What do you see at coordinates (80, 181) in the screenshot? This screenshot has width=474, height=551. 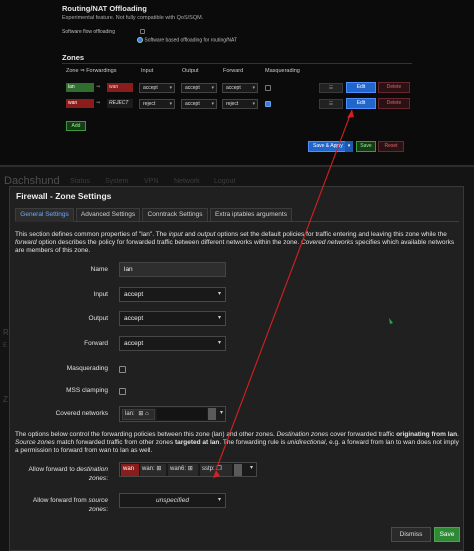 I see `menu-status: Status` at bounding box center [80, 181].